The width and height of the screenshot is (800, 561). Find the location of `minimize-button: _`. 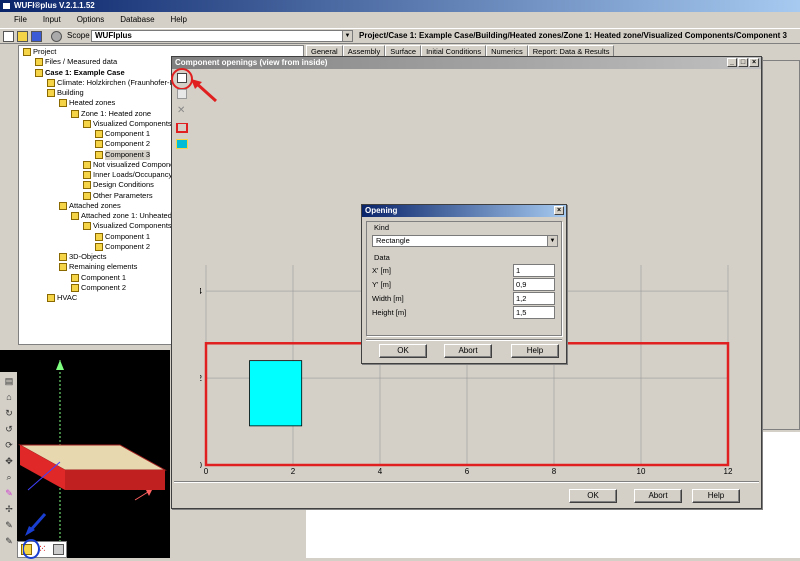

minimize-button: _ is located at coordinates (732, 62).